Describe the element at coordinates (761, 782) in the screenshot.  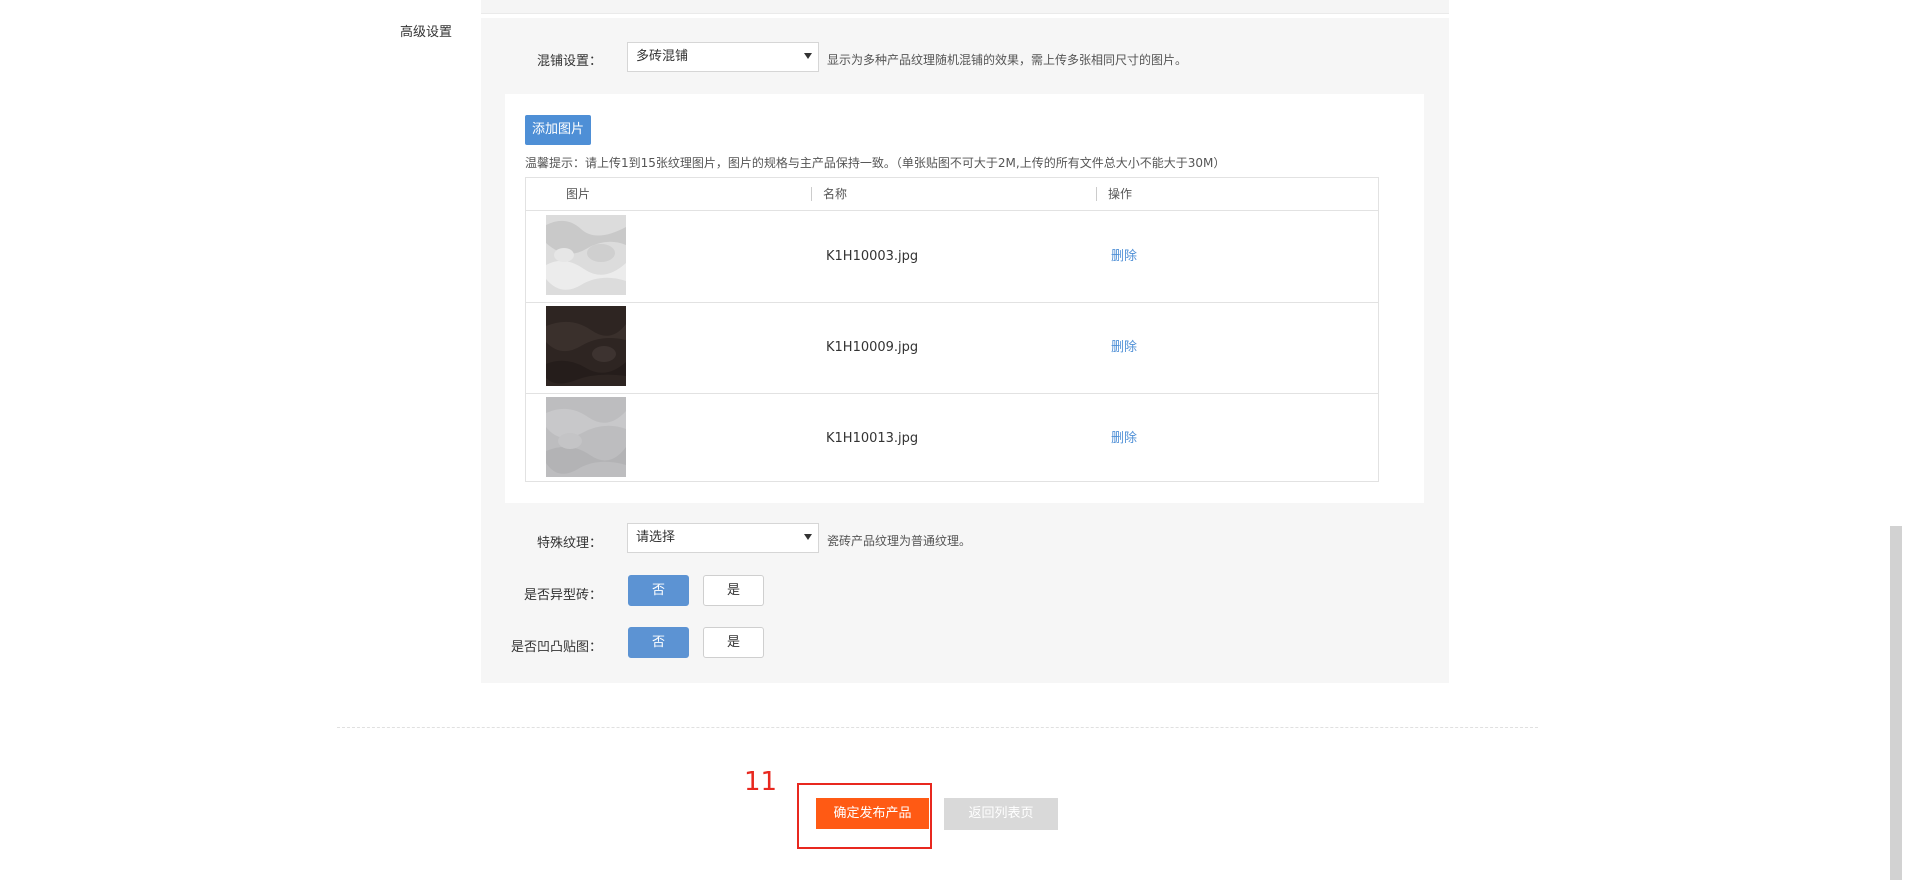
I see `step-number-annotation: 11` at that location.